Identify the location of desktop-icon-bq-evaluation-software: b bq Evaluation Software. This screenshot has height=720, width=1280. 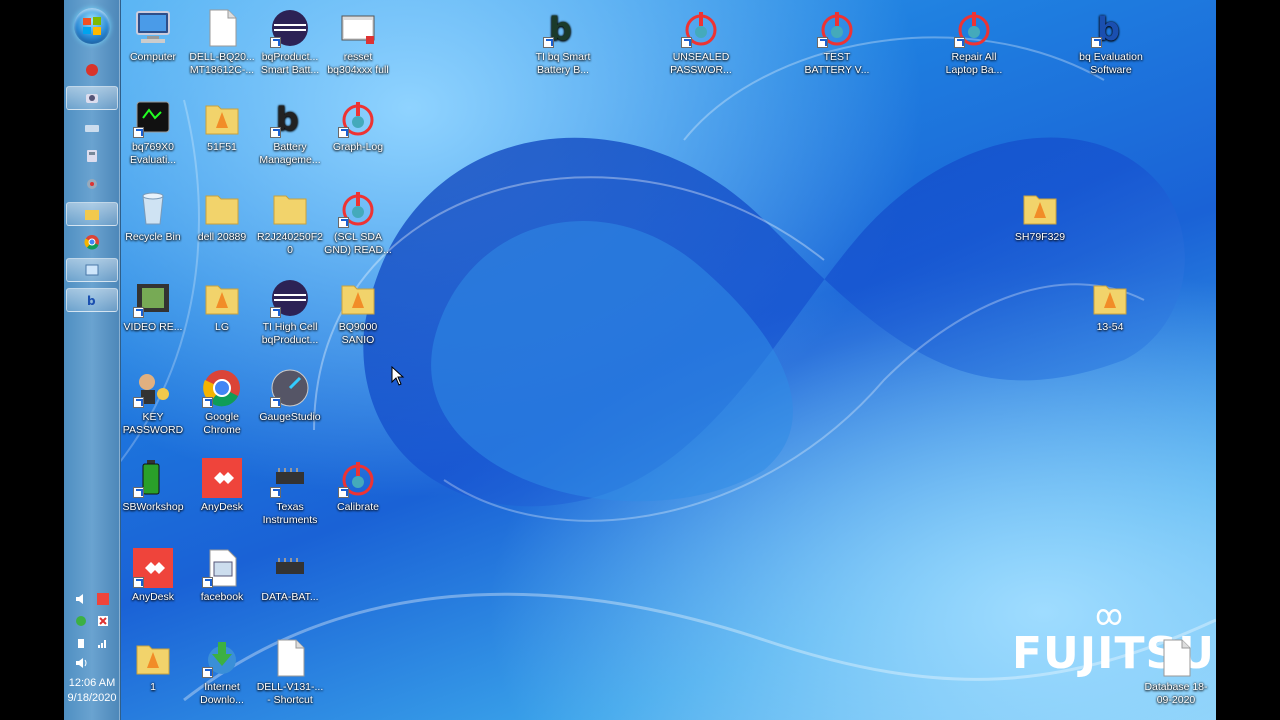
(1111, 42).